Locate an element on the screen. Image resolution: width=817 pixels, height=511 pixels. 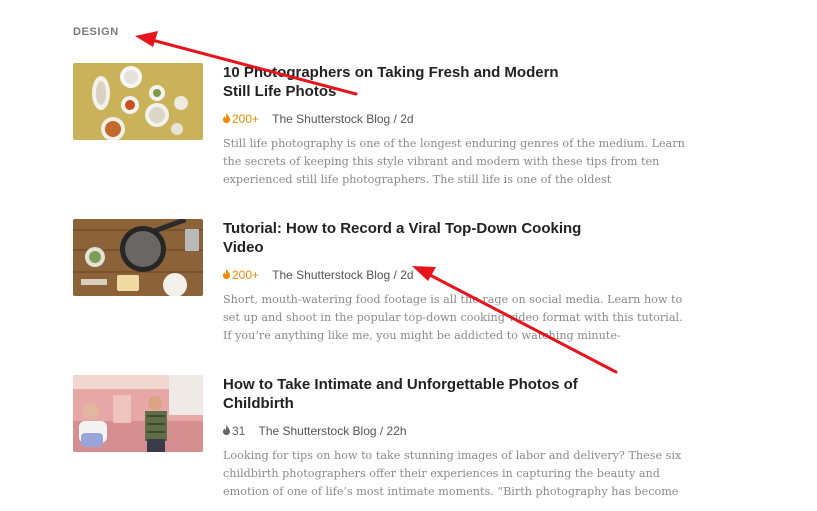
childbirth-room-image is located at coordinates (138, 413).